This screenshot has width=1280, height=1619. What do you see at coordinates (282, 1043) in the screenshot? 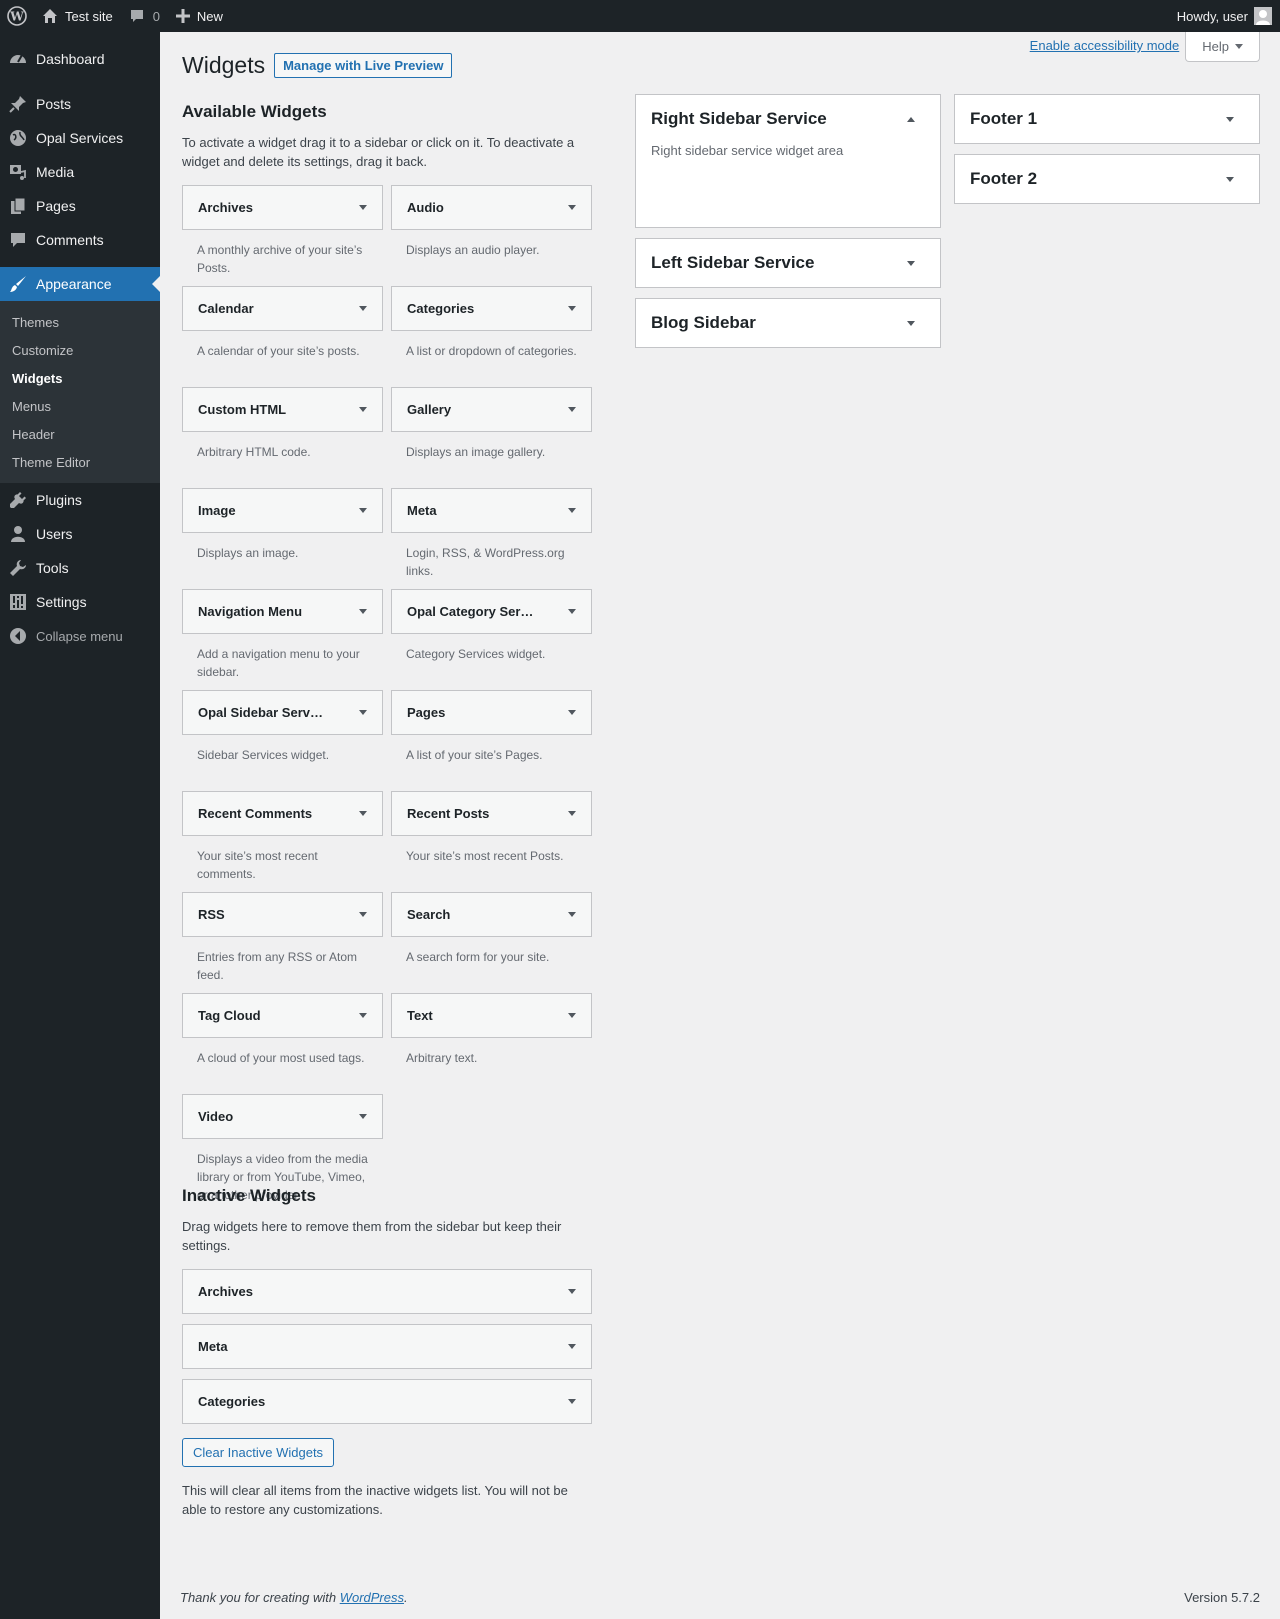
I see `widget-item: Tag Cloud A cloud of your most used tags.` at bounding box center [282, 1043].